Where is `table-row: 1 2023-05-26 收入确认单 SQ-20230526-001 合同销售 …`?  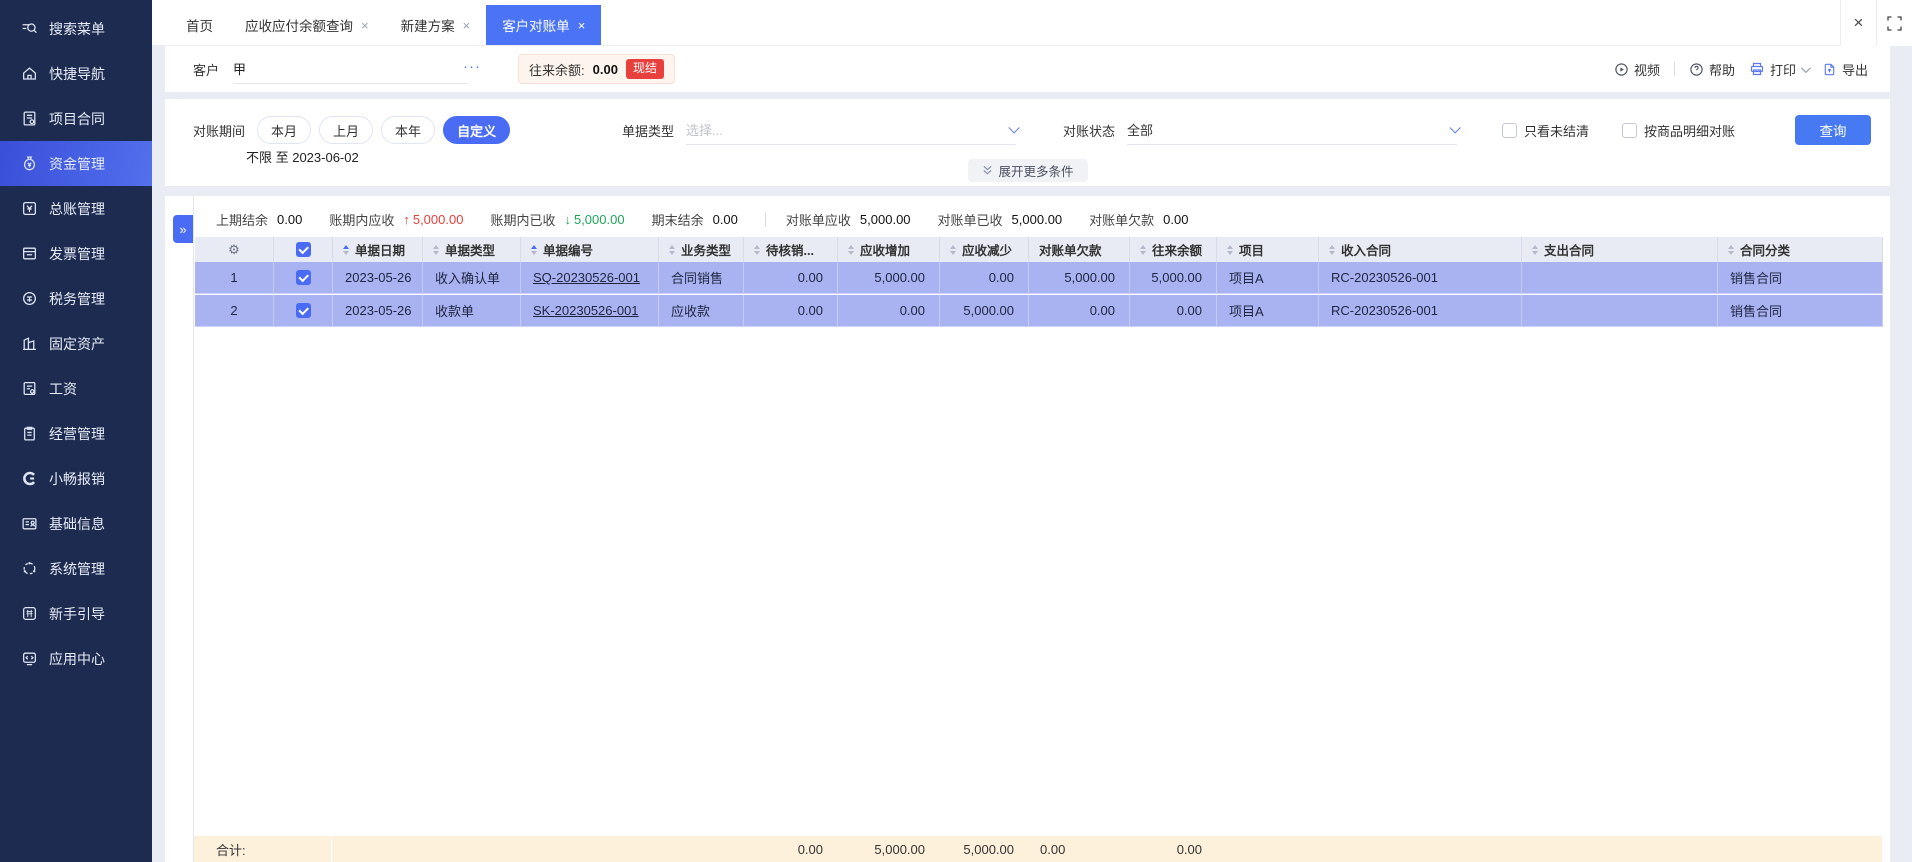 table-row: 1 2023-05-26 收入确认单 SQ-20230526-001 合同销售 … is located at coordinates (1039, 278).